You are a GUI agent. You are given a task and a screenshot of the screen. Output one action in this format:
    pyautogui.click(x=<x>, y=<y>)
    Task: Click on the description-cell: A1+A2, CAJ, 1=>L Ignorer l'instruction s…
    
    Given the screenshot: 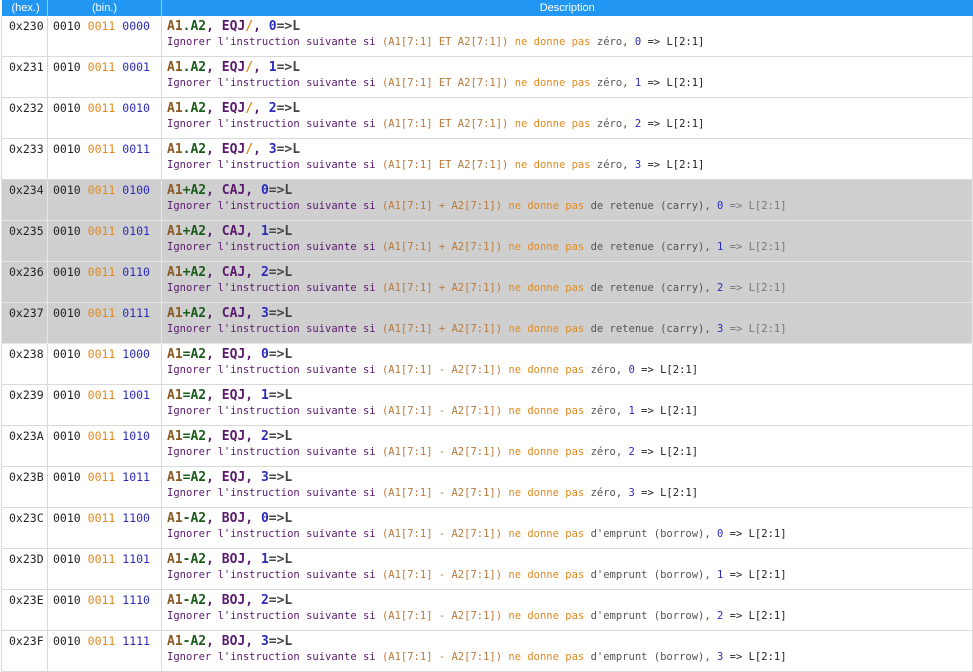 What is the action you would take?
    pyautogui.click(x=567, y=241)
    